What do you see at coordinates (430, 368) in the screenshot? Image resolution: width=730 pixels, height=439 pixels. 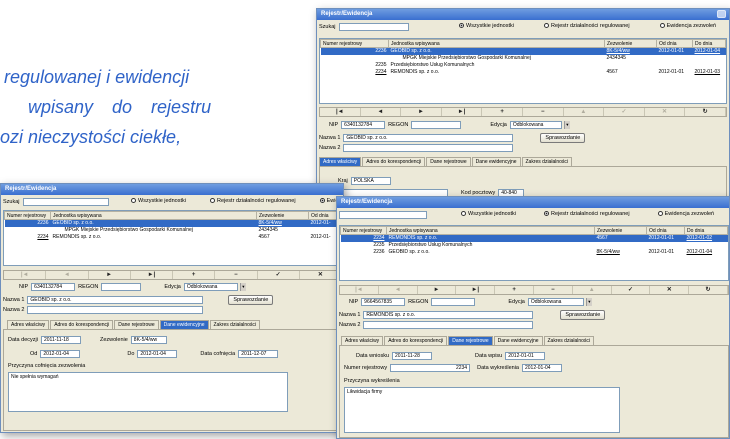 I see `numer-input: 2234` at bounding box center [430, 368].